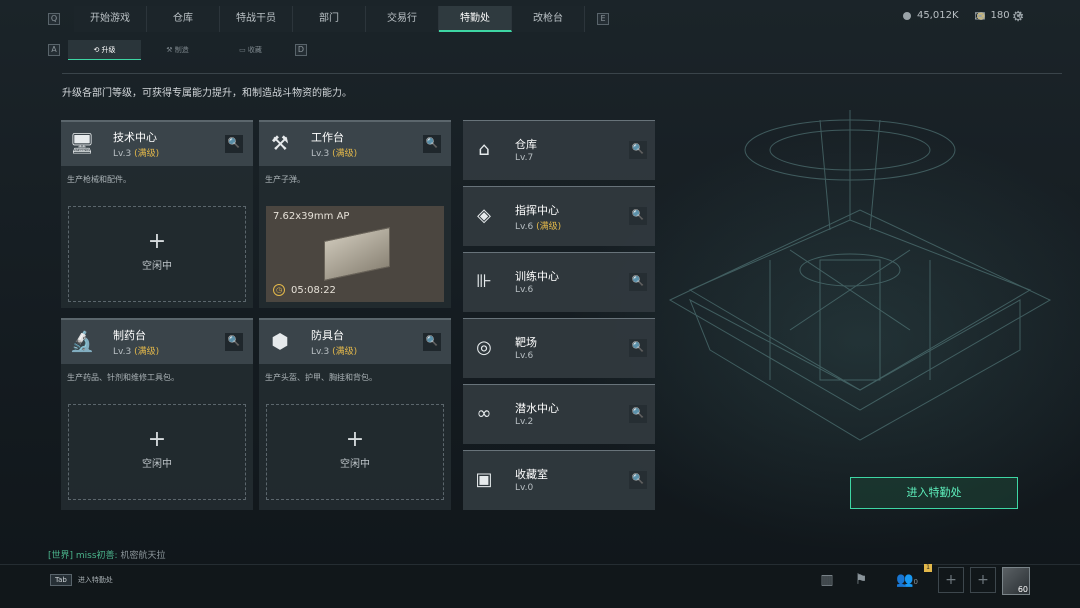 This screenshot has width=1080, height=608. What do you see at coordinates (301, 50) in the screenshot?
I see `key-hint-d: D` at bounding box center [301, 50].